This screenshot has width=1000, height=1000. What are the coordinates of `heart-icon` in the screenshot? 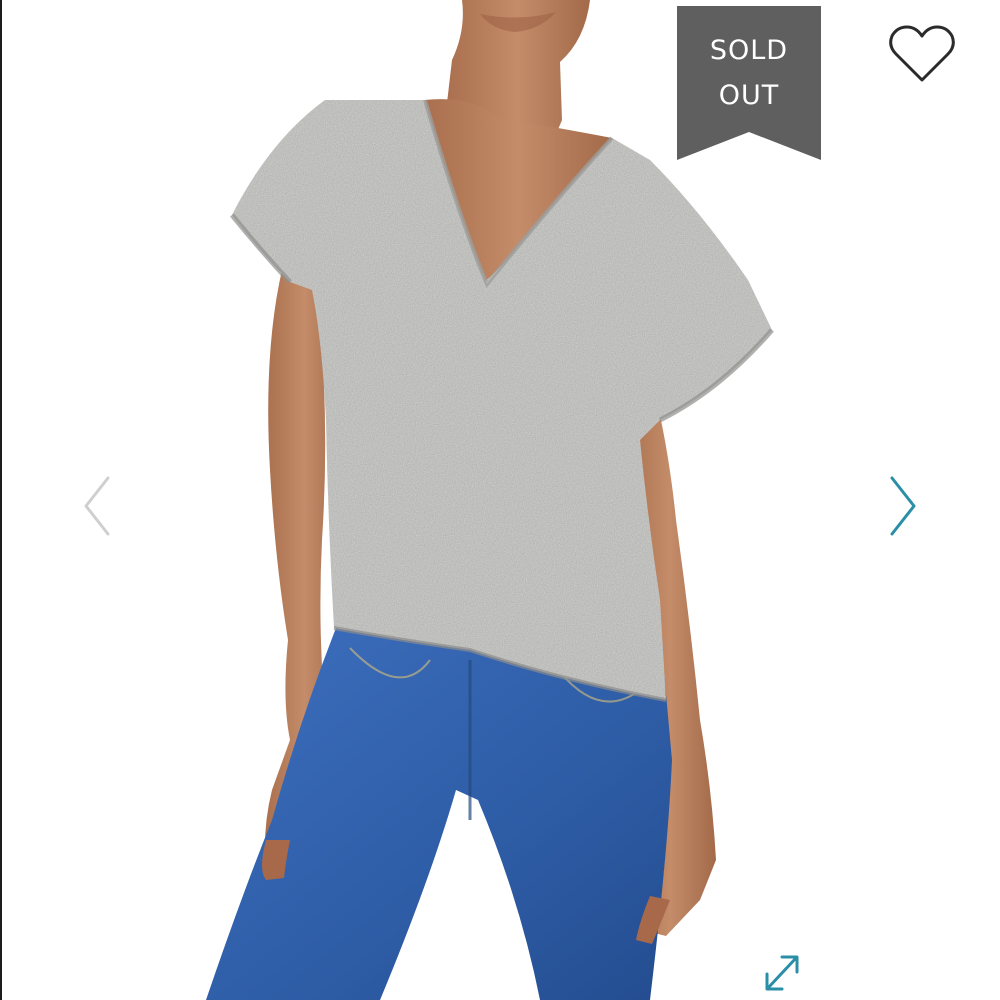 It's located at (922, 53).